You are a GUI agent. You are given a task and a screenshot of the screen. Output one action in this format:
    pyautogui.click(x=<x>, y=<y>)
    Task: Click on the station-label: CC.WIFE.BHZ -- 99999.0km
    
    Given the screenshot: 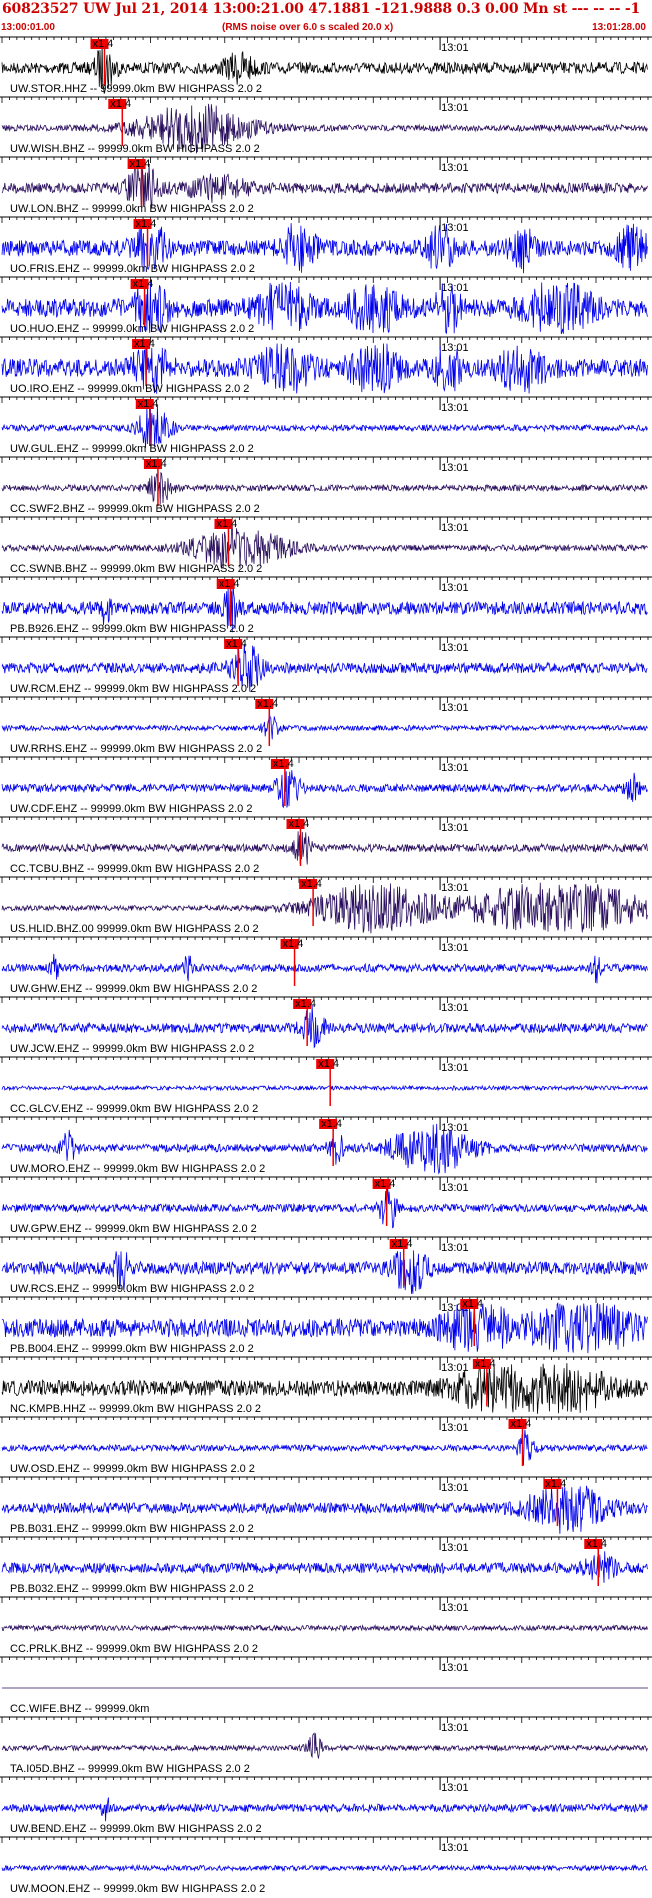 What is the action you would take?
    pyautogui.click(x=79, y=1709)
    